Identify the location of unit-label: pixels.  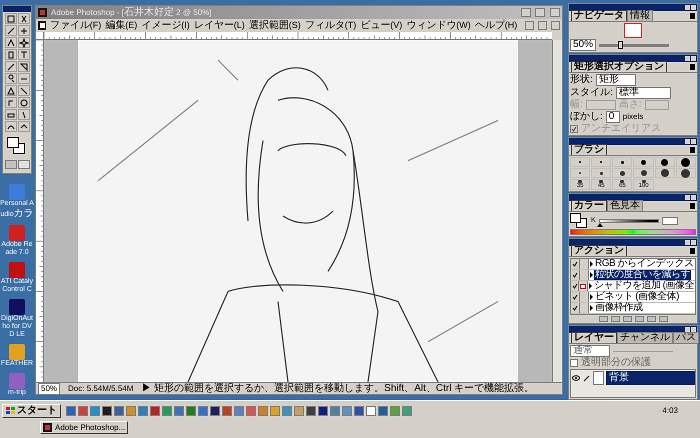
(633, 117).